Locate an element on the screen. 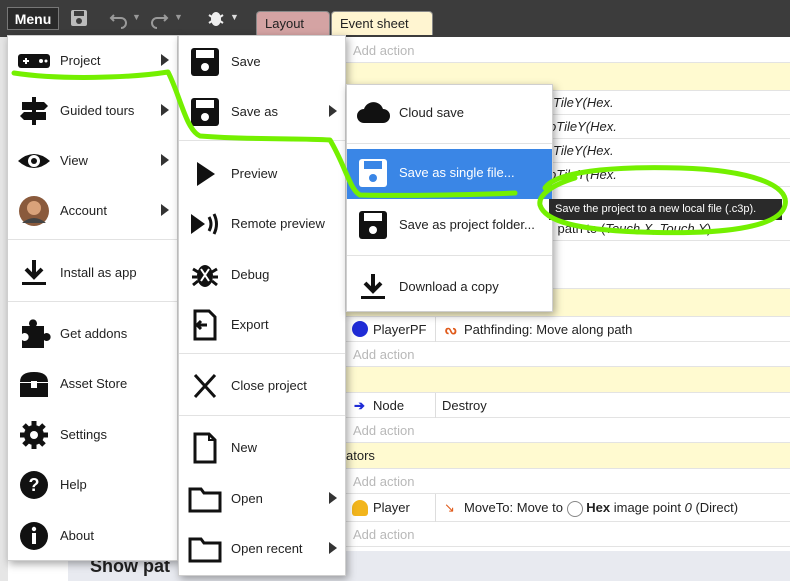  action-text: l path to ( is located at coordinates (578, 228).